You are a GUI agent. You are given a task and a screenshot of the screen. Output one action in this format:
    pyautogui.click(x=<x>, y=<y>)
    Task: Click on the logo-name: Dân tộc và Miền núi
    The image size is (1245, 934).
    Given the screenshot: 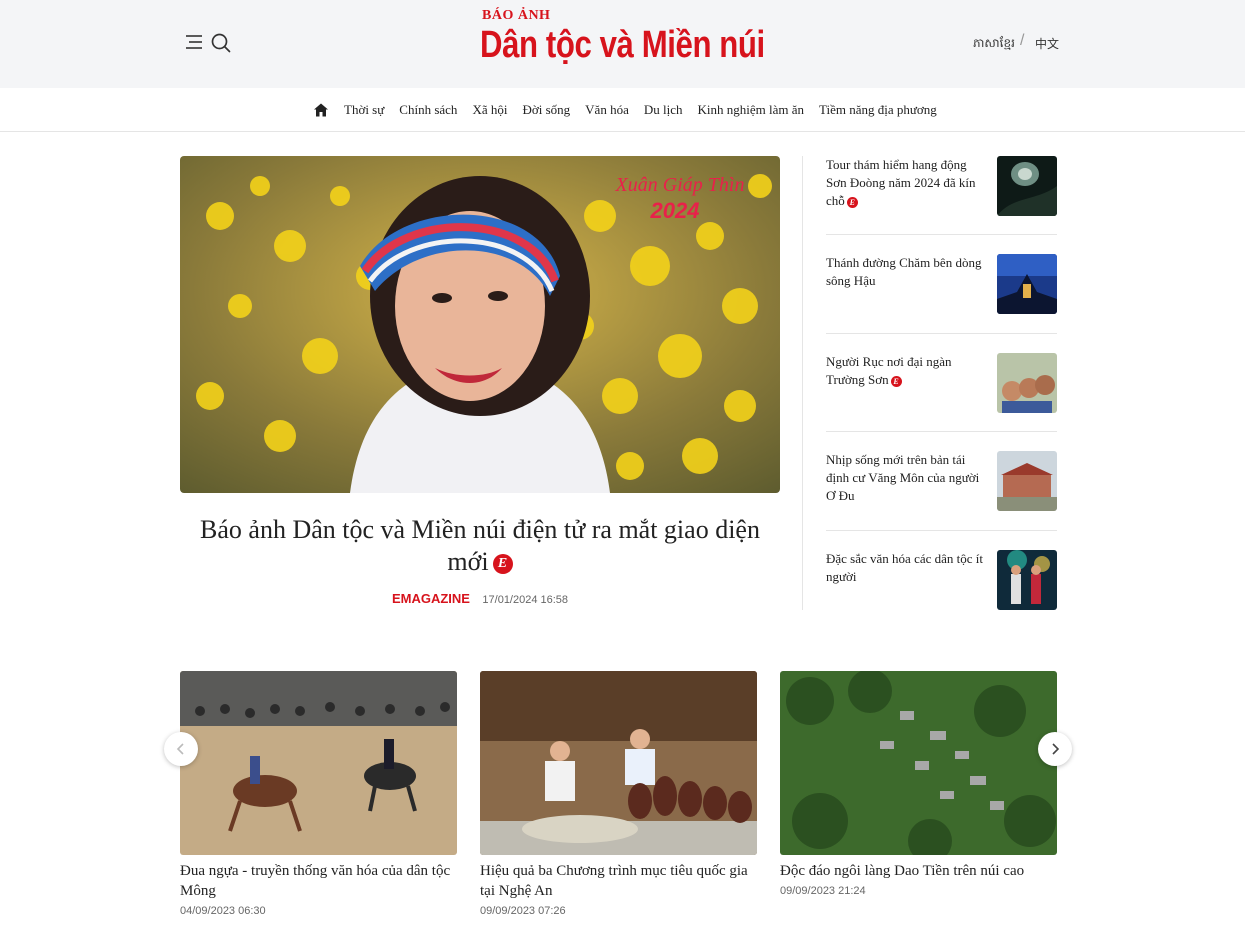 What is the action you would take?
    pyautogui.click(x=622, y=45)
    